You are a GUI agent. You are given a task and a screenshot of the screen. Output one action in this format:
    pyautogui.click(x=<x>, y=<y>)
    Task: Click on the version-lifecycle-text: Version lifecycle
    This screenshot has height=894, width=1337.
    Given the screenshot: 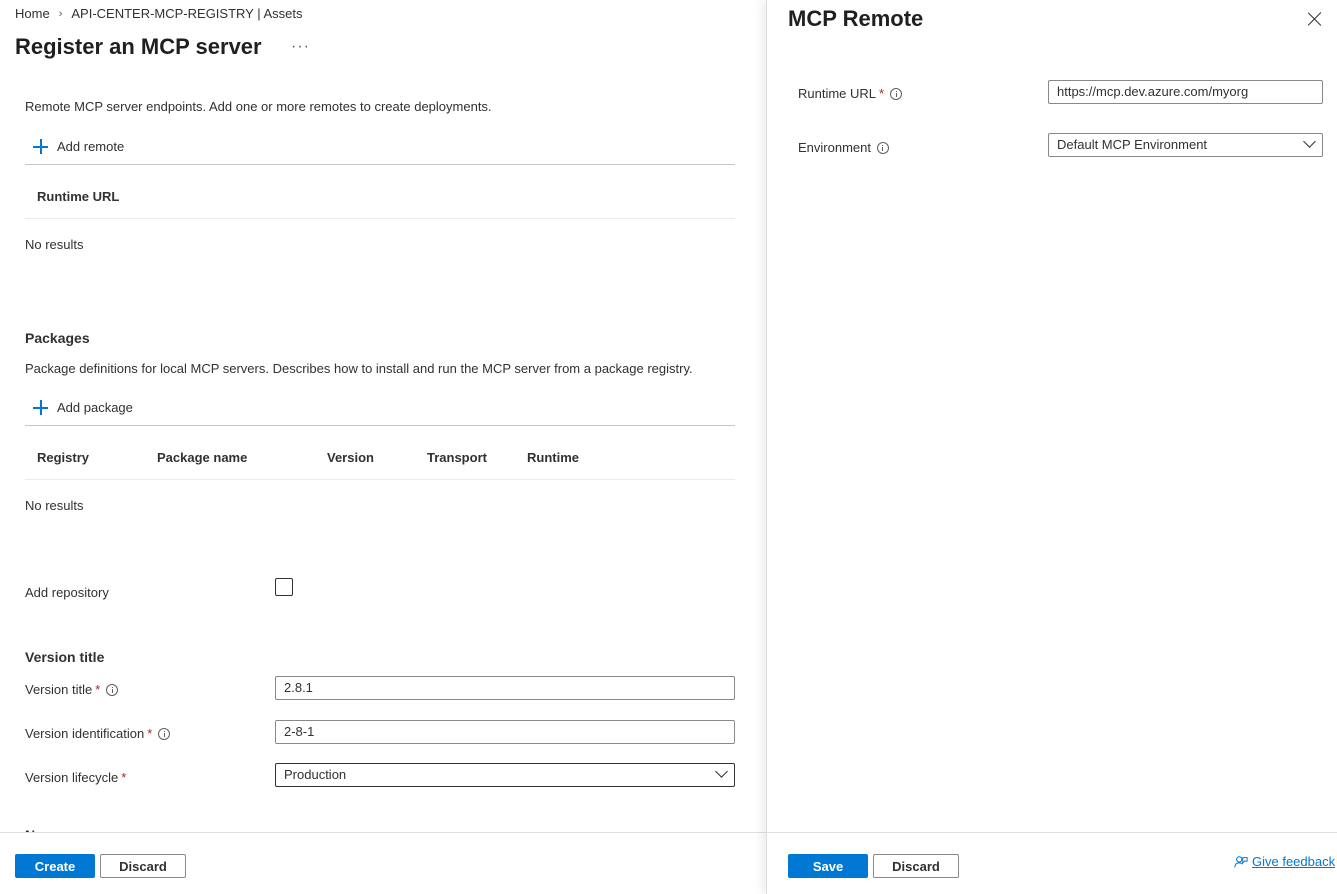 What is the action you would take?
    pyautogui.click(x=72, y=777)
    